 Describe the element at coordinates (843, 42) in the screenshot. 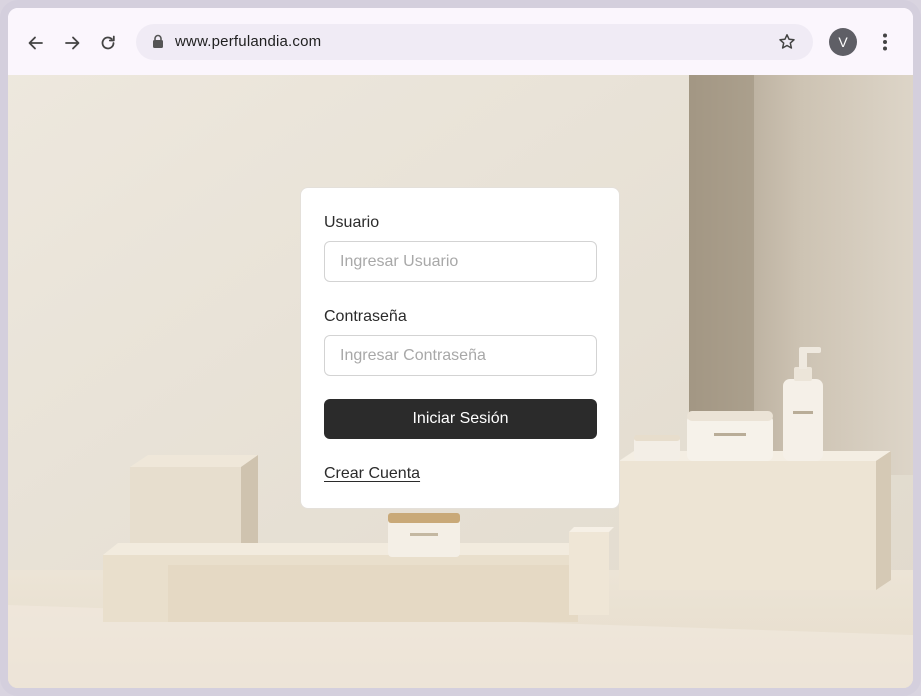

I see `profile-avatar: V` at that location.